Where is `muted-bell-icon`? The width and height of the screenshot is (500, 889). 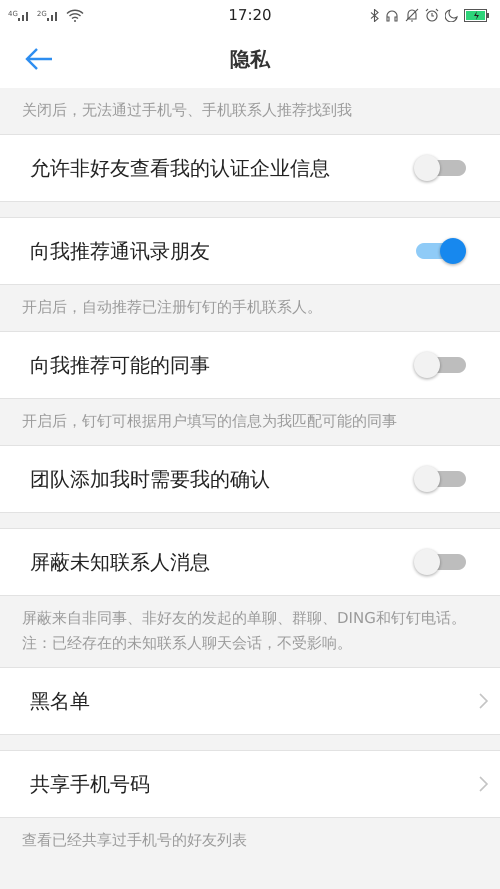 muted-bell-icon is located at coordinates (412, 15).